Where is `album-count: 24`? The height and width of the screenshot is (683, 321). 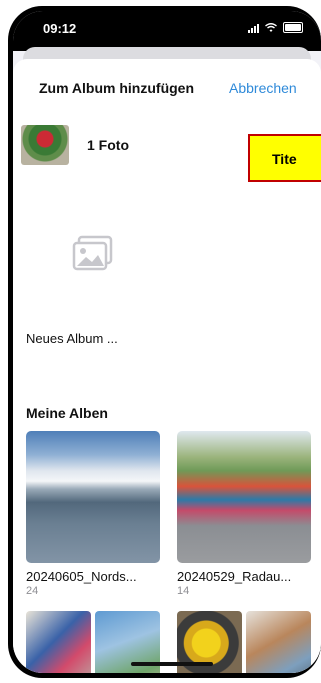
album-count: 24 is located at coordinates (32, 591).